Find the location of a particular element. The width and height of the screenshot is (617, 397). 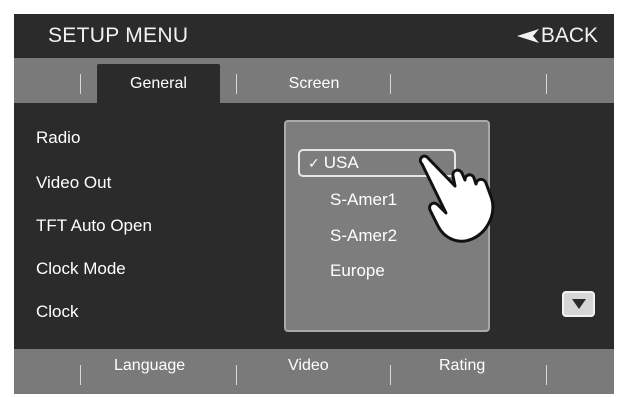

tab-rating: Rating is located at coordinates (462, 366).